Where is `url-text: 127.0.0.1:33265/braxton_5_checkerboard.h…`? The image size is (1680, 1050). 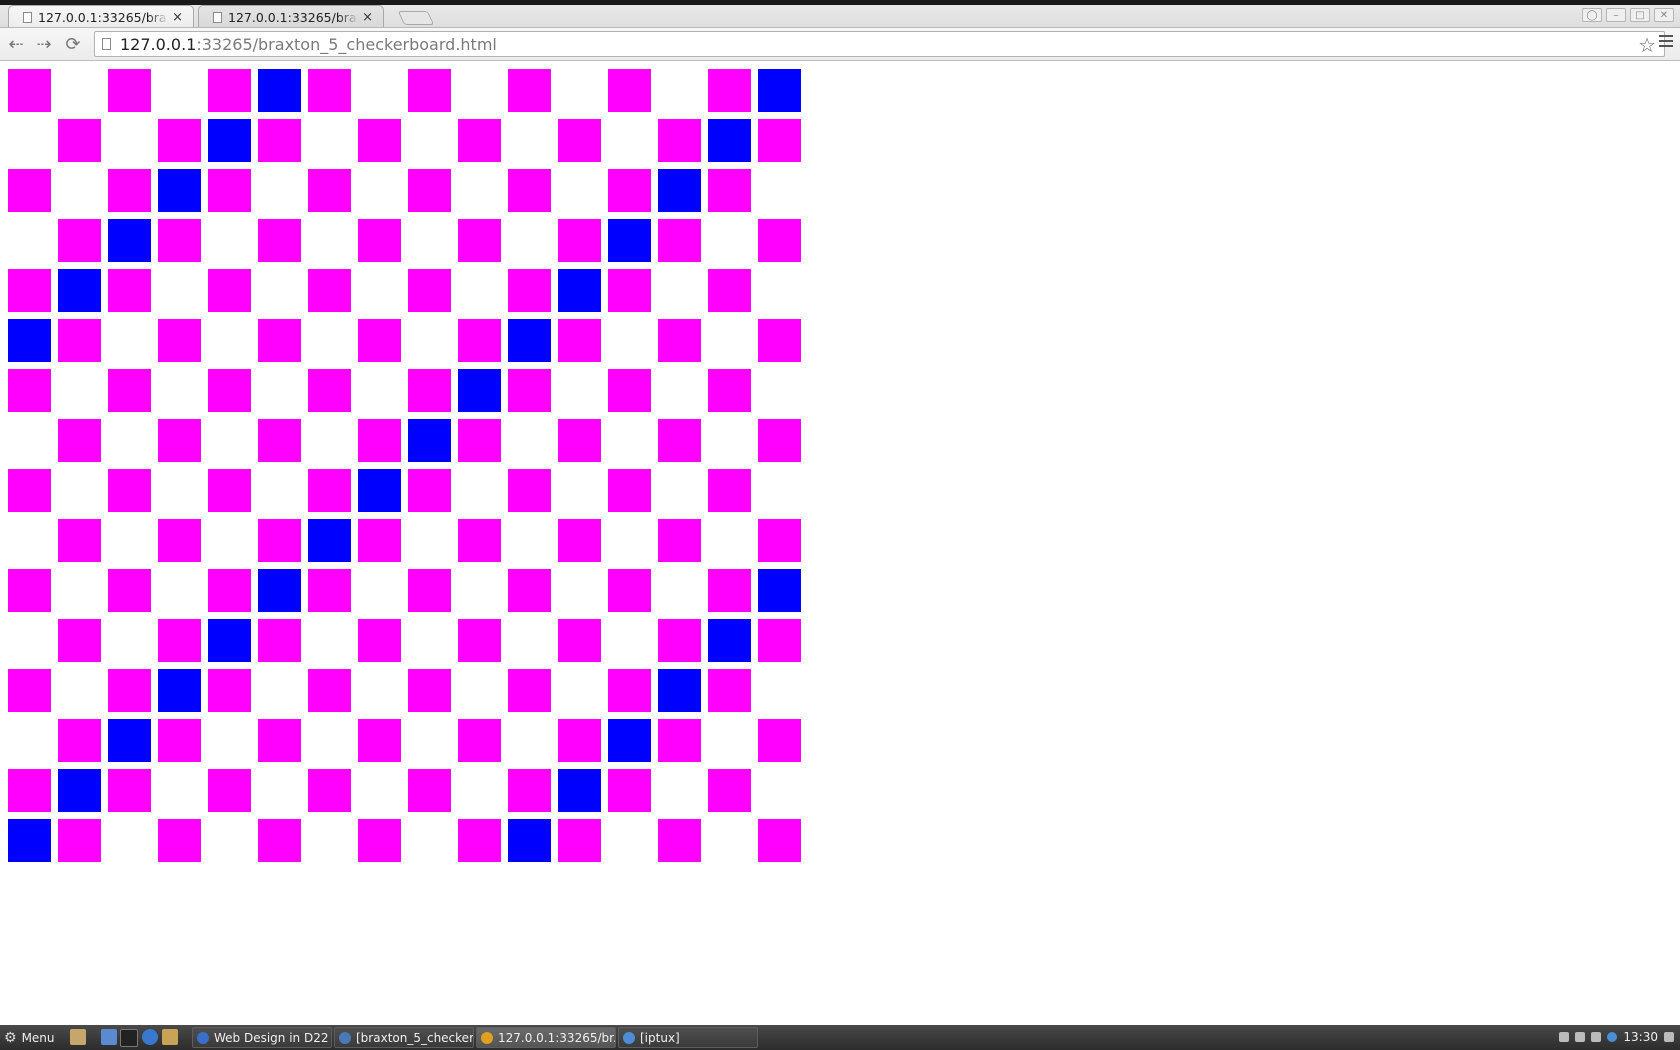
url-text: 127.0.0.1:33265/braxton_5_checkerboard.h… is located at coordinates (308, 44).